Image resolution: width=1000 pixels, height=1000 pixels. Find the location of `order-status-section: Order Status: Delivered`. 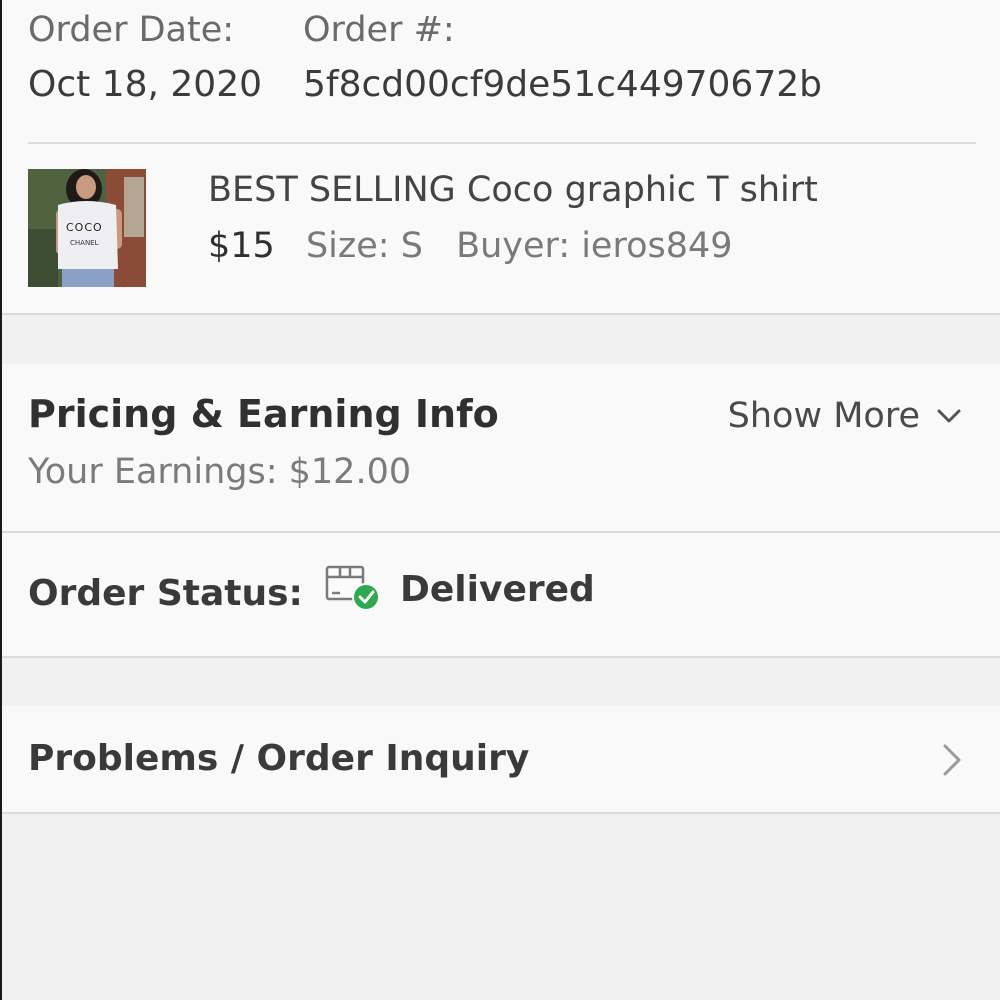

order-status-section: Order Status: Delivered is located at coordinates (501, 594).